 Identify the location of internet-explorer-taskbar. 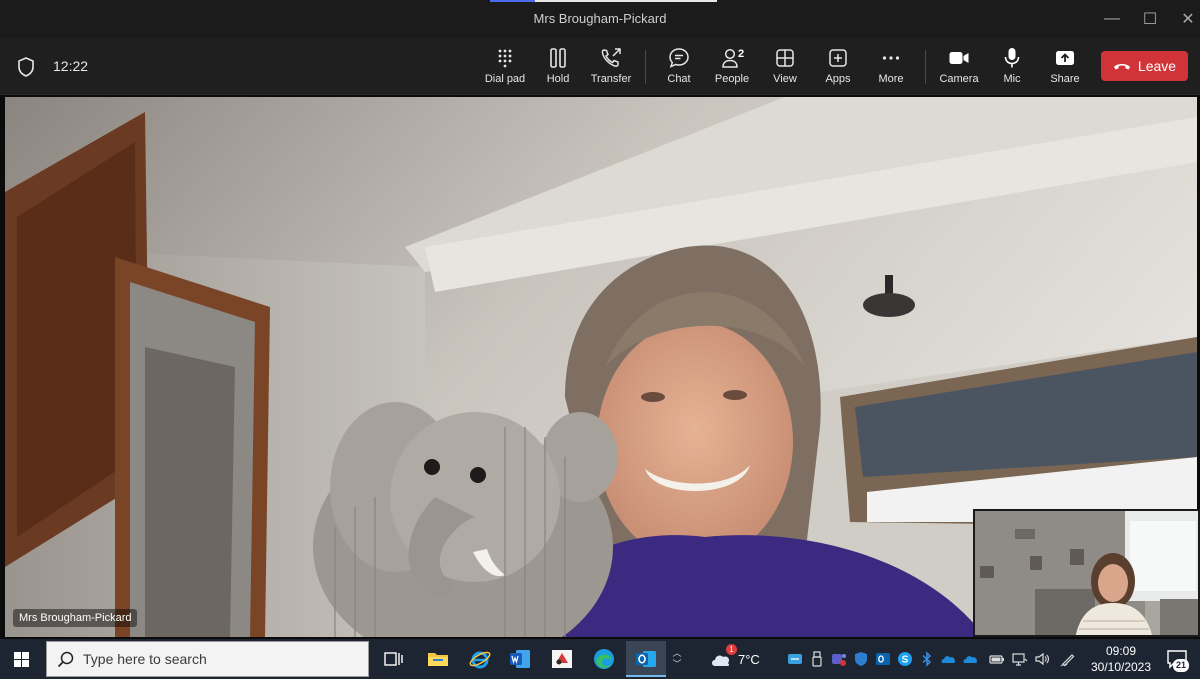
(480, 659).